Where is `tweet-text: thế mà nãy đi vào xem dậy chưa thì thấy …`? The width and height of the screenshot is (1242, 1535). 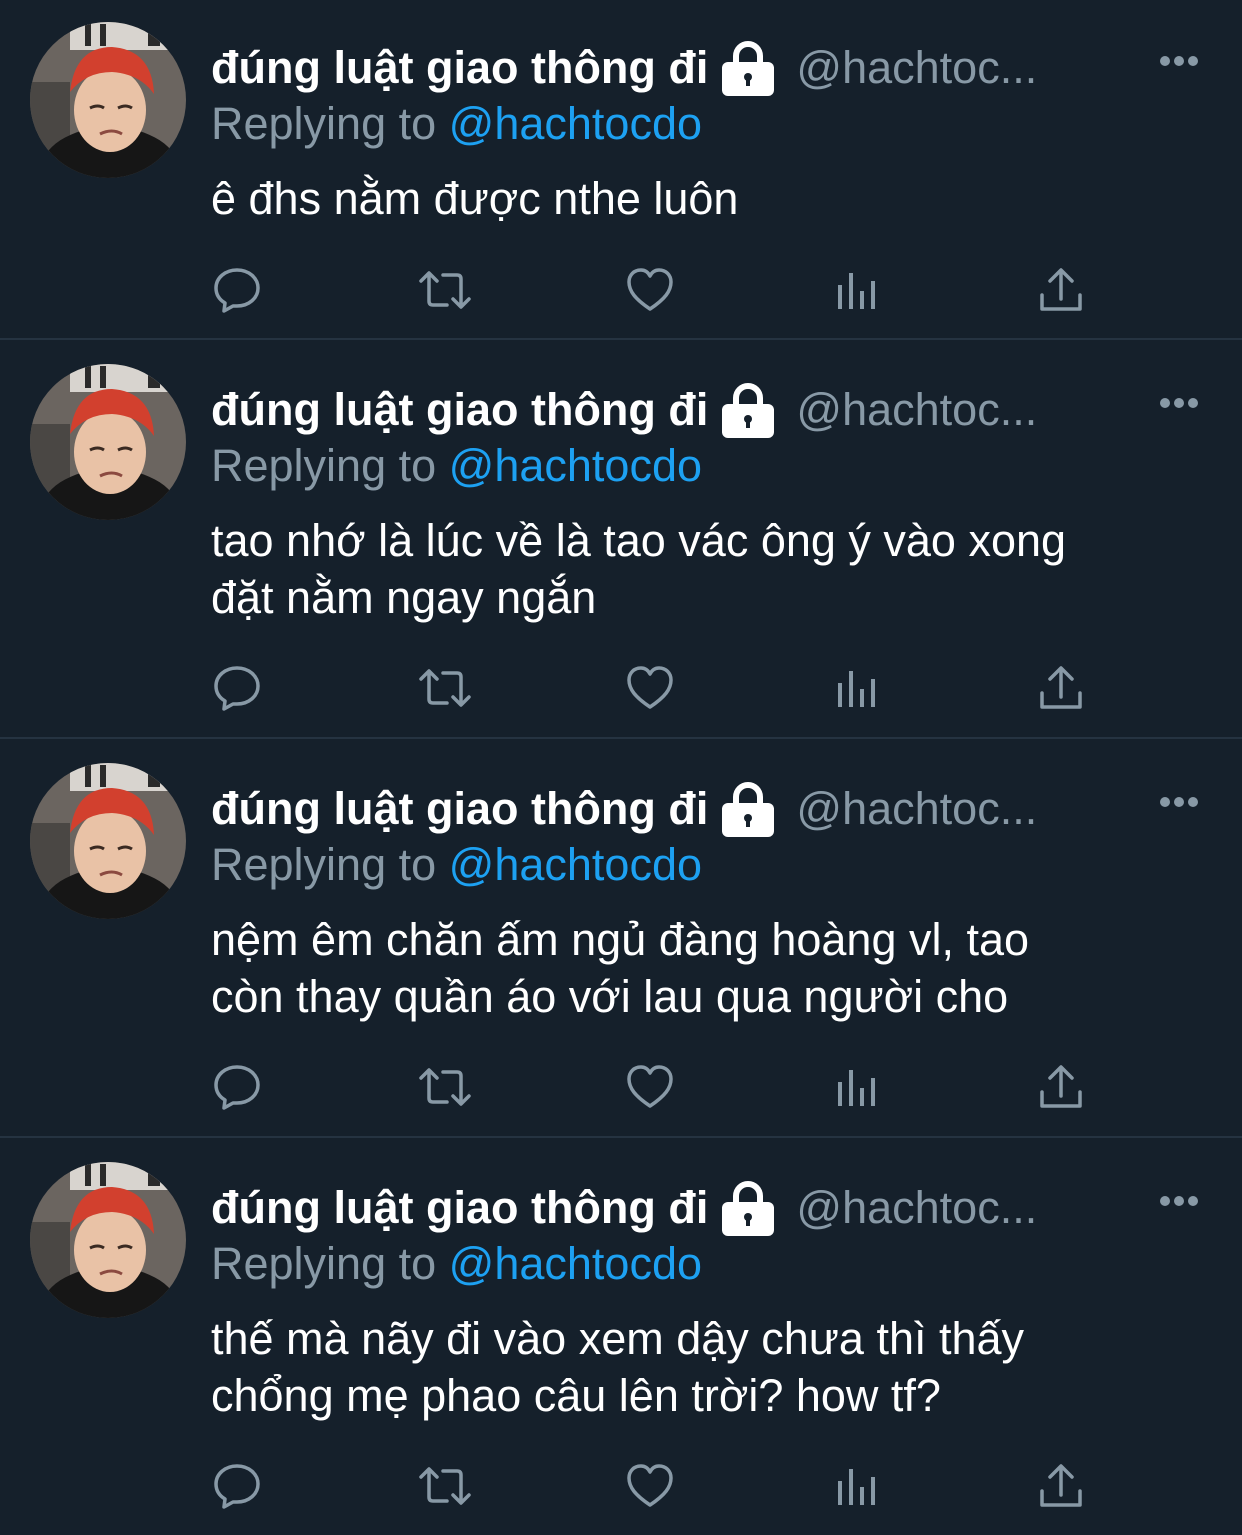 tweet-text: thế mà nãy đi vào xem dậy chưa thì thấy … is located at coordinates (618, 1367).